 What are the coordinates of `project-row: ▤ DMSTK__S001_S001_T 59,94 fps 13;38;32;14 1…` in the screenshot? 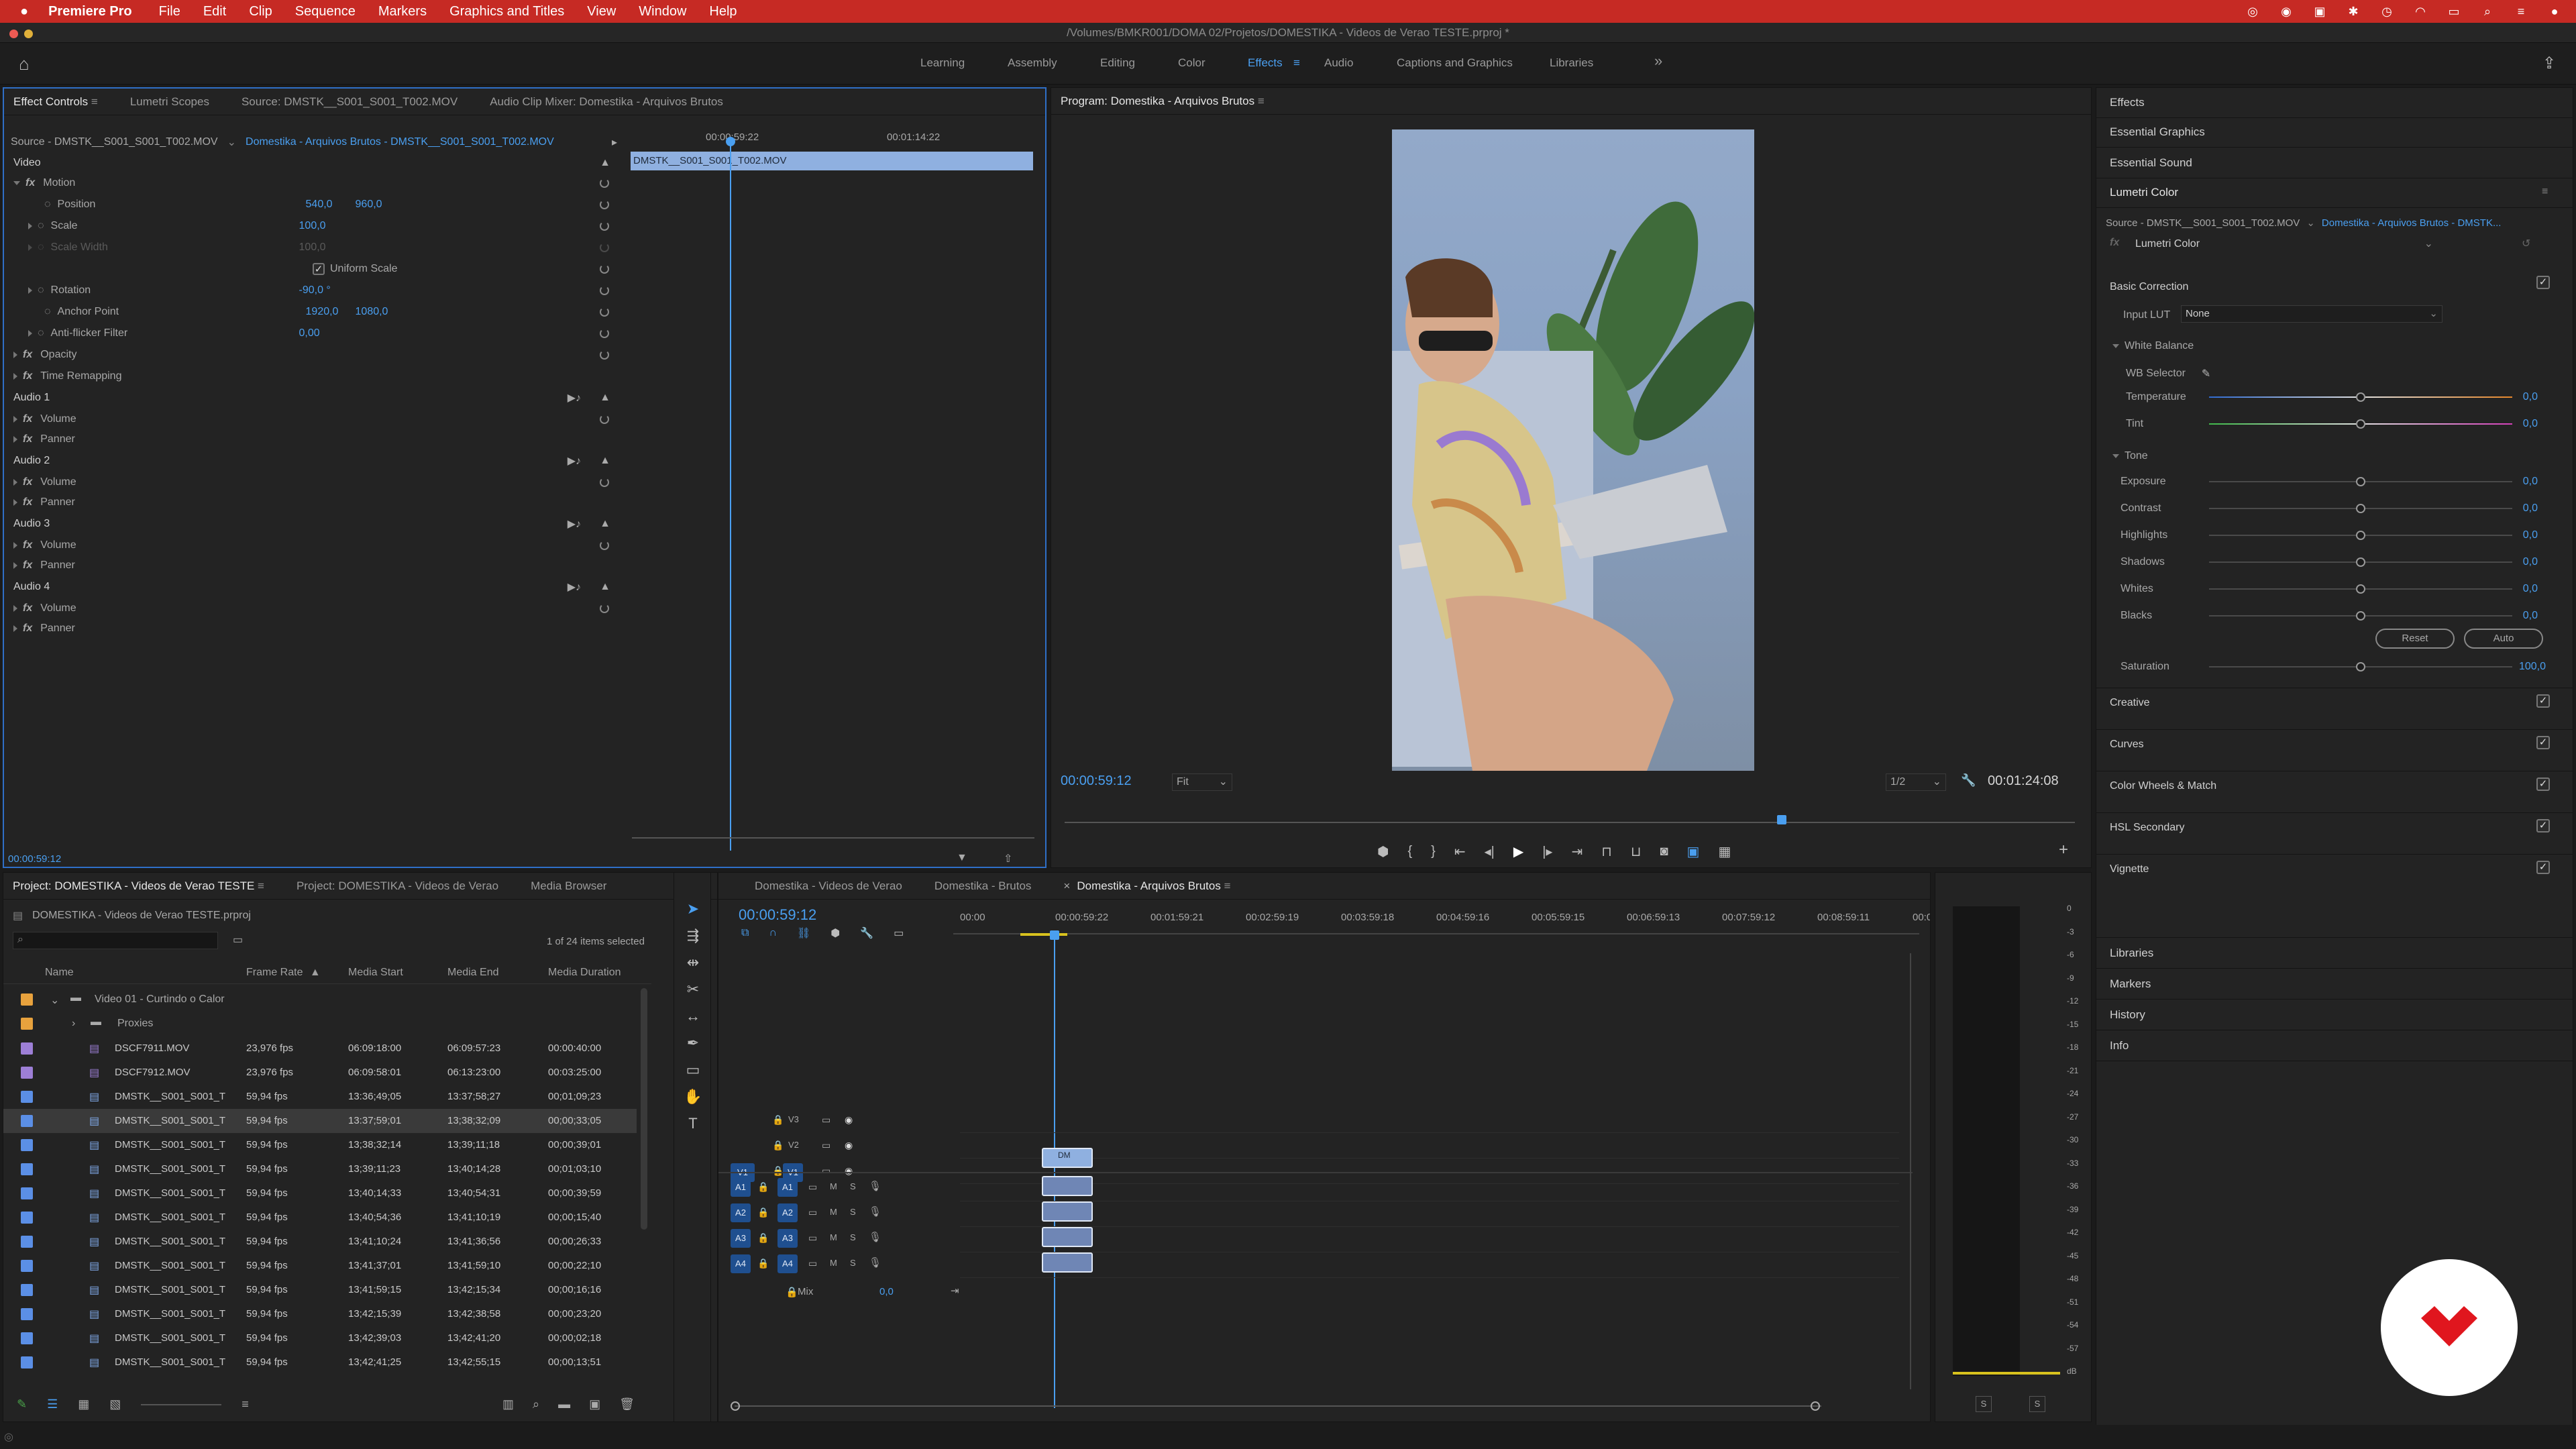 It's located at (320, 1145).